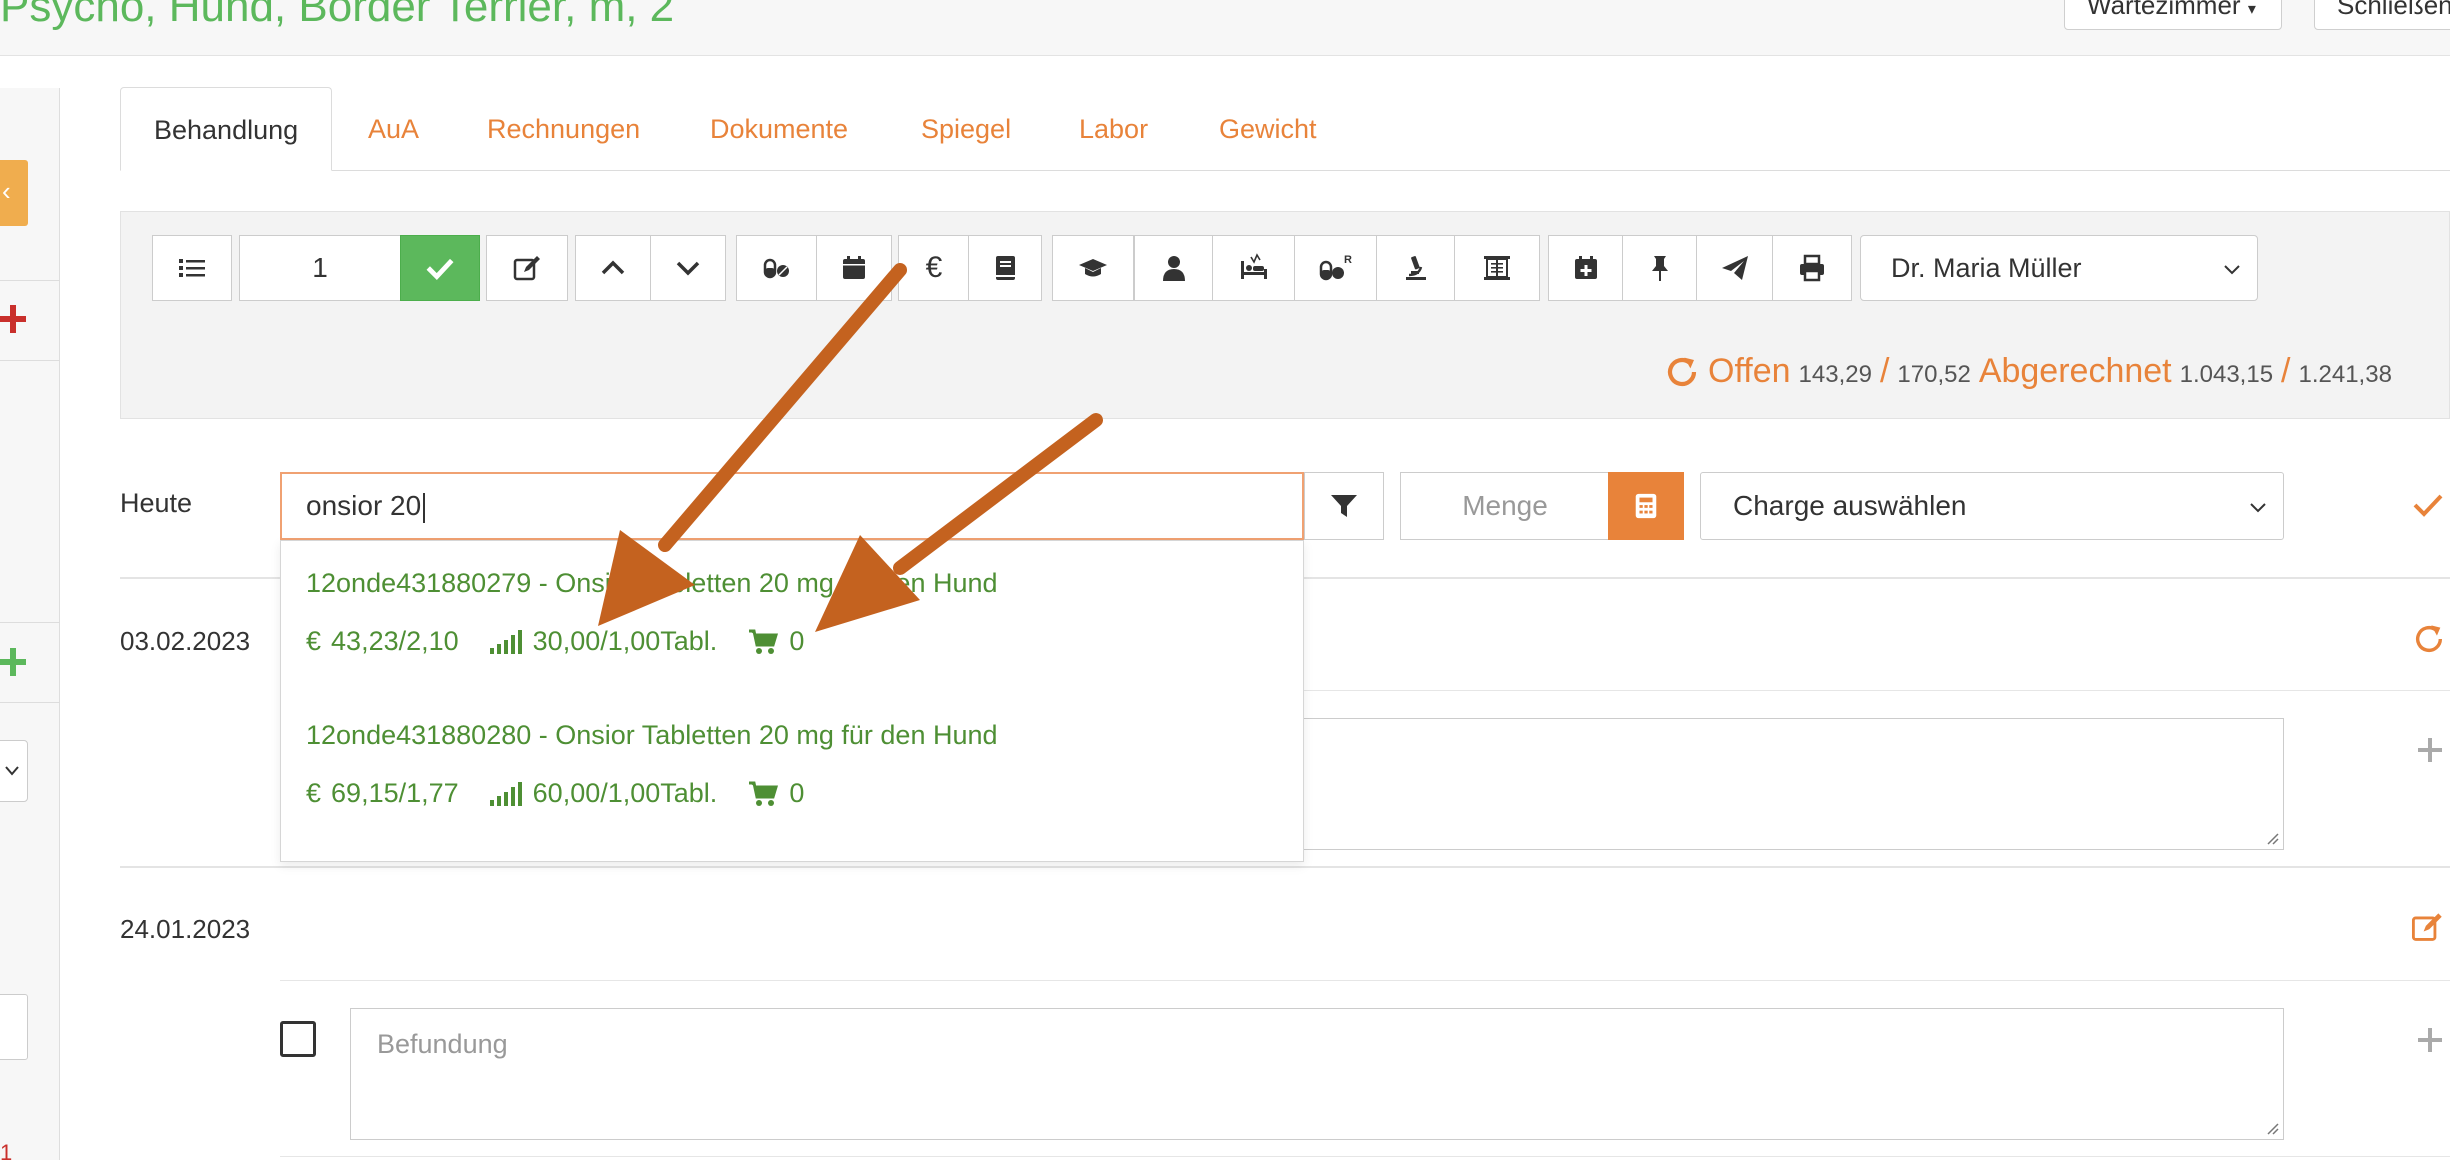  What do you see at coordinates (563, 129) in the screenshot?
I see `tab-rechnungen: Rechnungen` at bounding box center [563, 129].